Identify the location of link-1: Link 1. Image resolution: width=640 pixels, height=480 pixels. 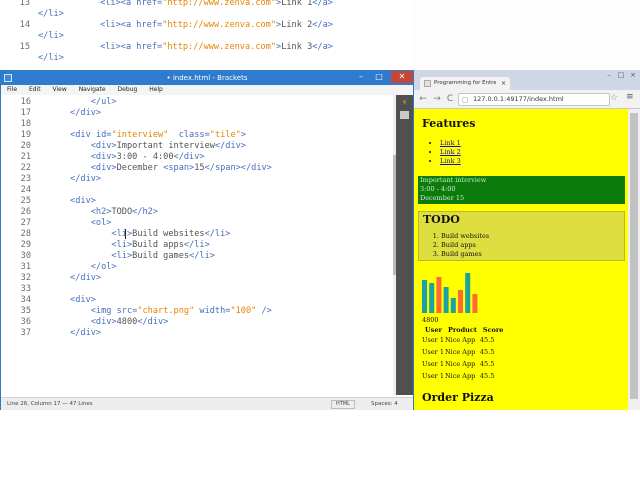
(450, 143).